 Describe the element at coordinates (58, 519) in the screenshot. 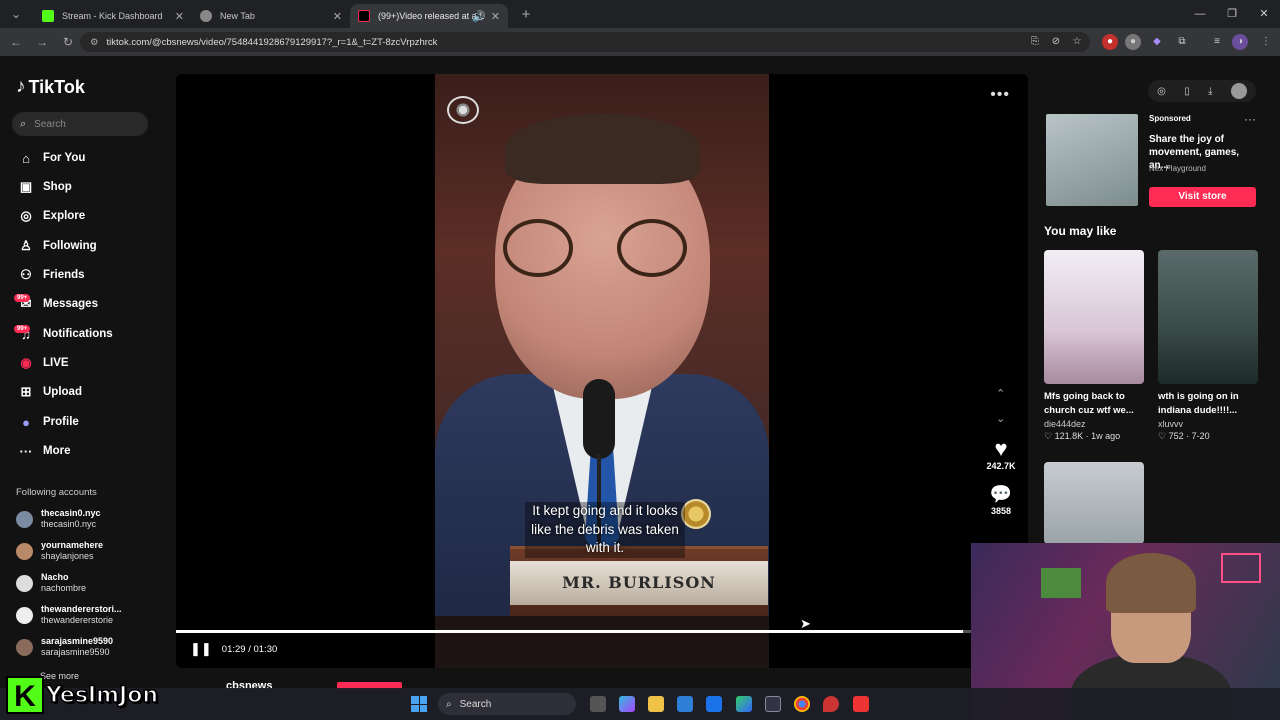

I see `following-account: thecasin0.nyc thecasin0.nyc` at that location.